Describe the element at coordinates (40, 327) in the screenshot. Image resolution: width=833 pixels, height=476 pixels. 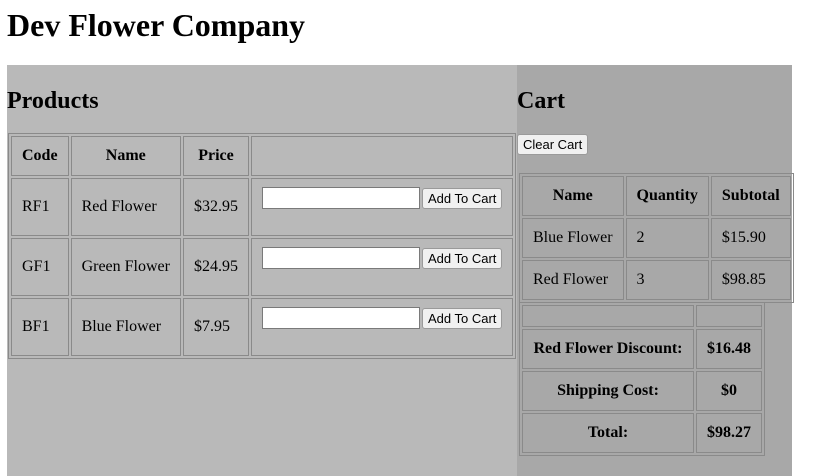
I see `product-code: BF1` at that location.